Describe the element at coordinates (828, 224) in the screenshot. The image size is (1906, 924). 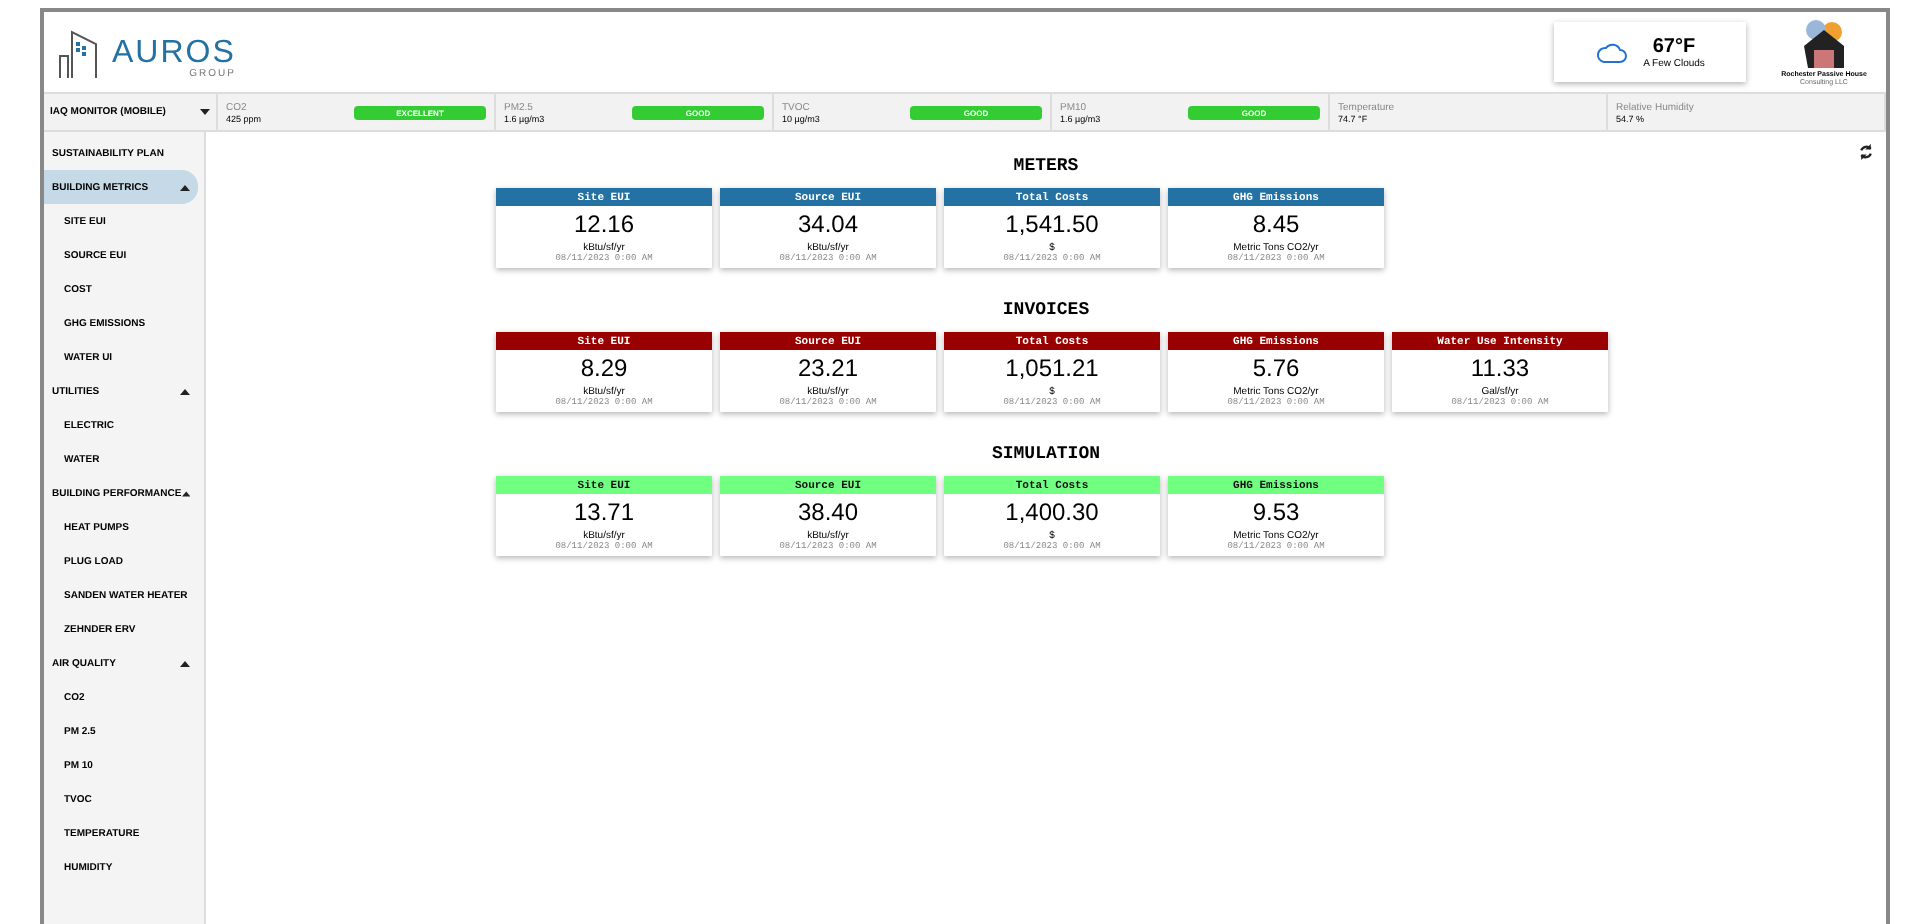
I see `metric-value: 34.04` at that location.